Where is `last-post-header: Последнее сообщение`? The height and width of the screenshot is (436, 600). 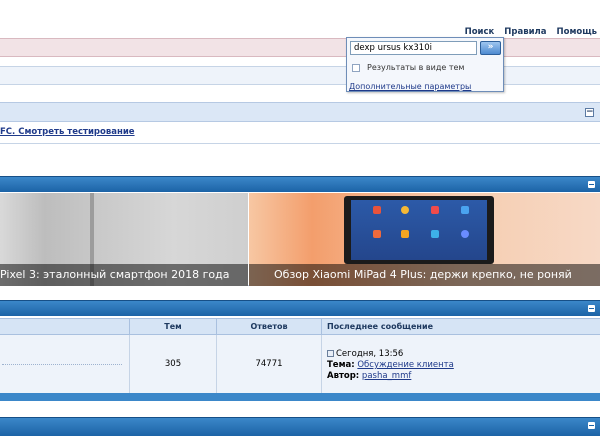
last-post-header: Последнее сообщение is located at coordinates (460, 326).